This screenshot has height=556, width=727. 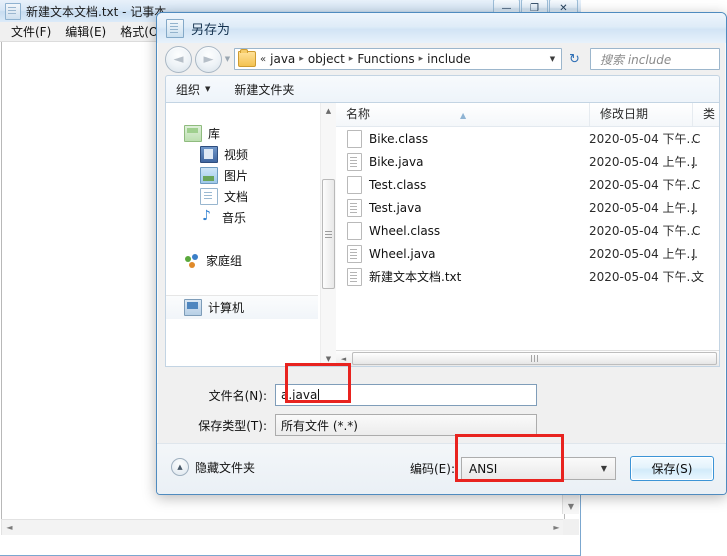 I want to click on file-list-horizontal-scrollbar: ◄, so click(x=527, y=358).